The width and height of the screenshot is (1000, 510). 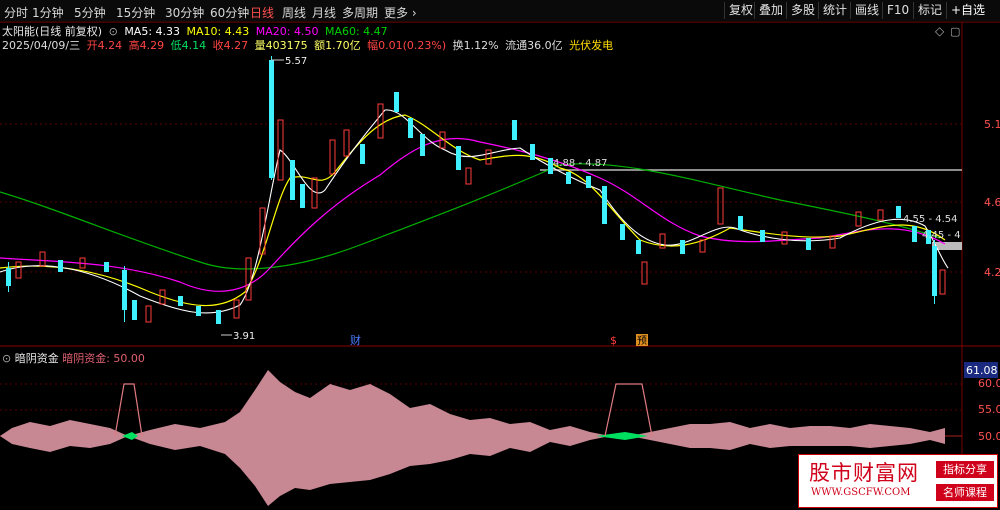 What do you see at coordinates (244, 336) in the screenshot?
I see `low-price-label: 3.91` at bounding box center [244, 336].